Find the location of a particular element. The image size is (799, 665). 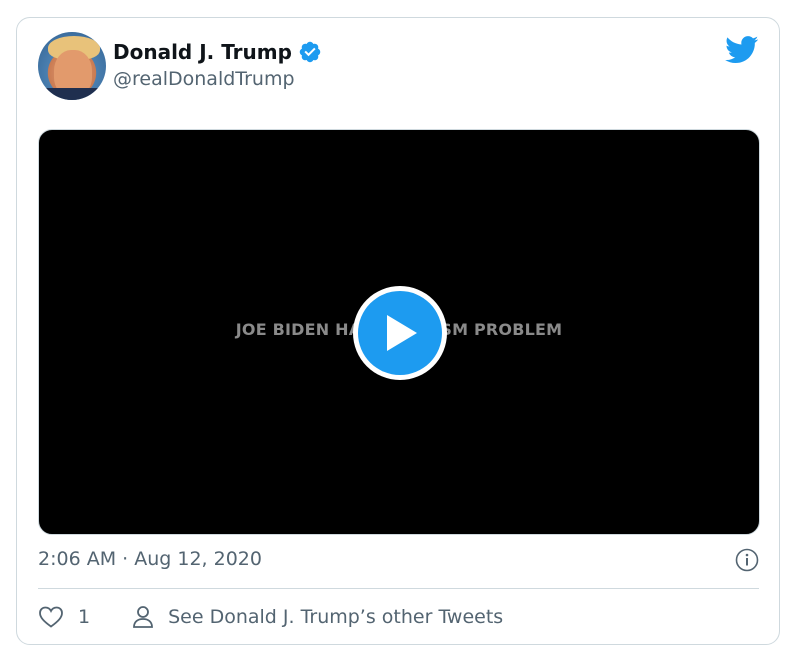

author-row: Donald J. Trump is located at coordinates (217, 52).